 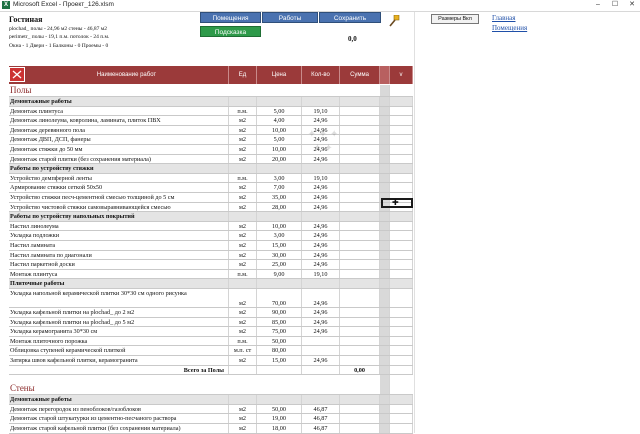 What do you see at coordinates (279, 274) in the screenshot?
I see `price-cell: 9,00` at bounding box center [279, 274].